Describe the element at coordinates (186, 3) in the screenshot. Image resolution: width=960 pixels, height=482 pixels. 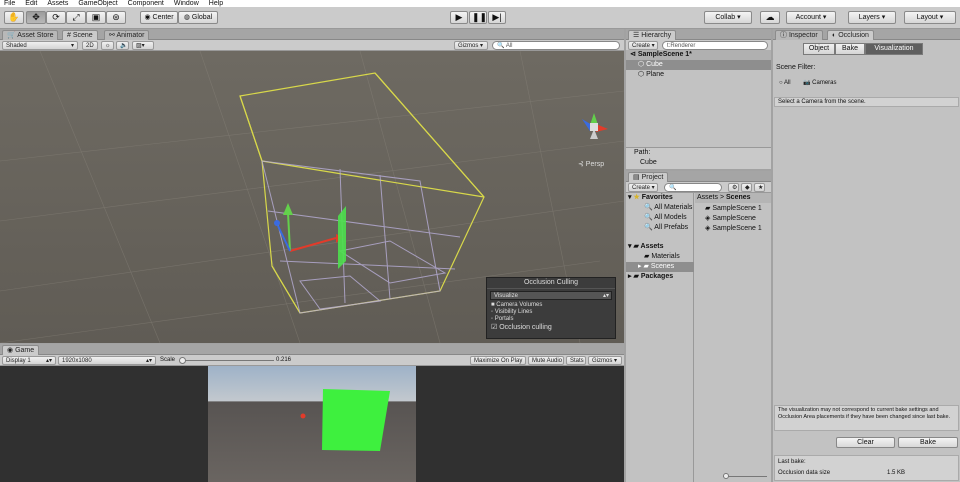
I see `menu-window: Window` at that location.